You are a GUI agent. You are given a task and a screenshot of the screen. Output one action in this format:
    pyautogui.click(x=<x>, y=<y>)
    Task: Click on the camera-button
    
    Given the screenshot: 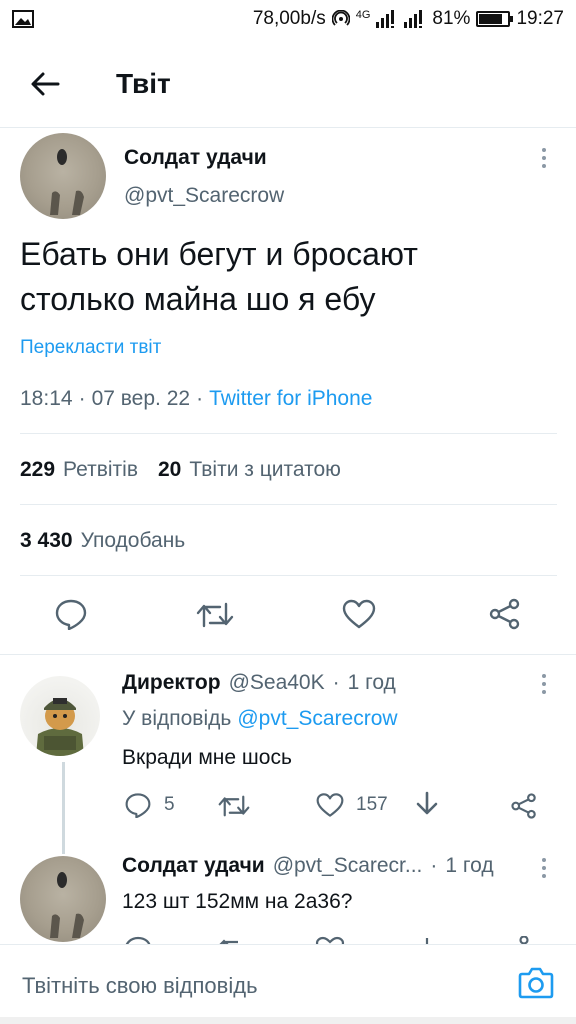 What is the action you would take?
    pyautogui.click(x=536, y=983)
    